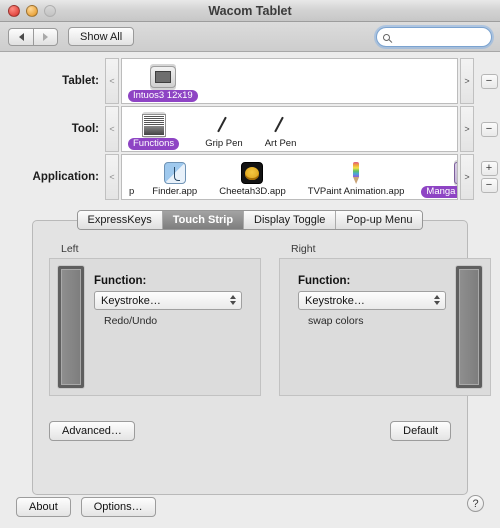  I want to click on right-function-area: Function: Keystroke… swap colors, so click(372, 297).